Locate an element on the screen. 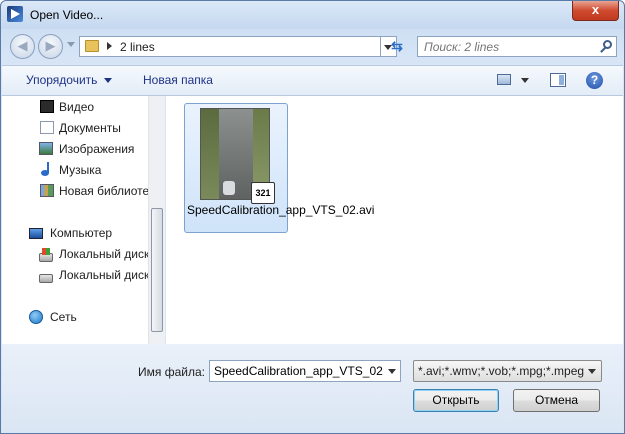 The height and width of the screenshot is (434, 625). sidebar-item-local-disk-c: Локальный диск (C:) is located at coordinates (104, 254).